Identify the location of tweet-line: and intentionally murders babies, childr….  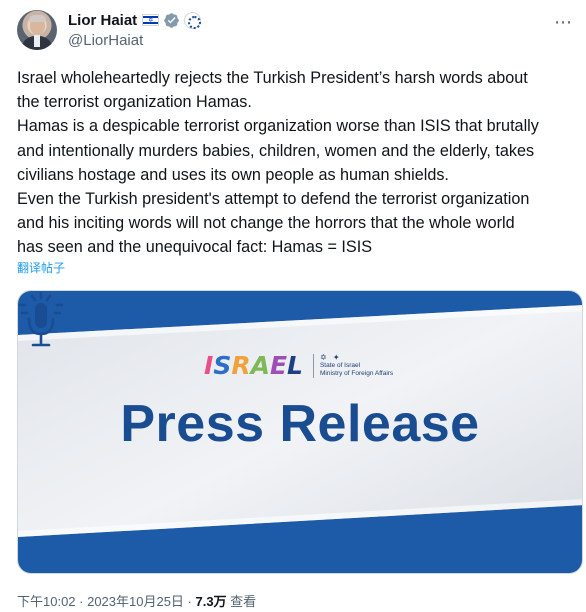
(276, 150).